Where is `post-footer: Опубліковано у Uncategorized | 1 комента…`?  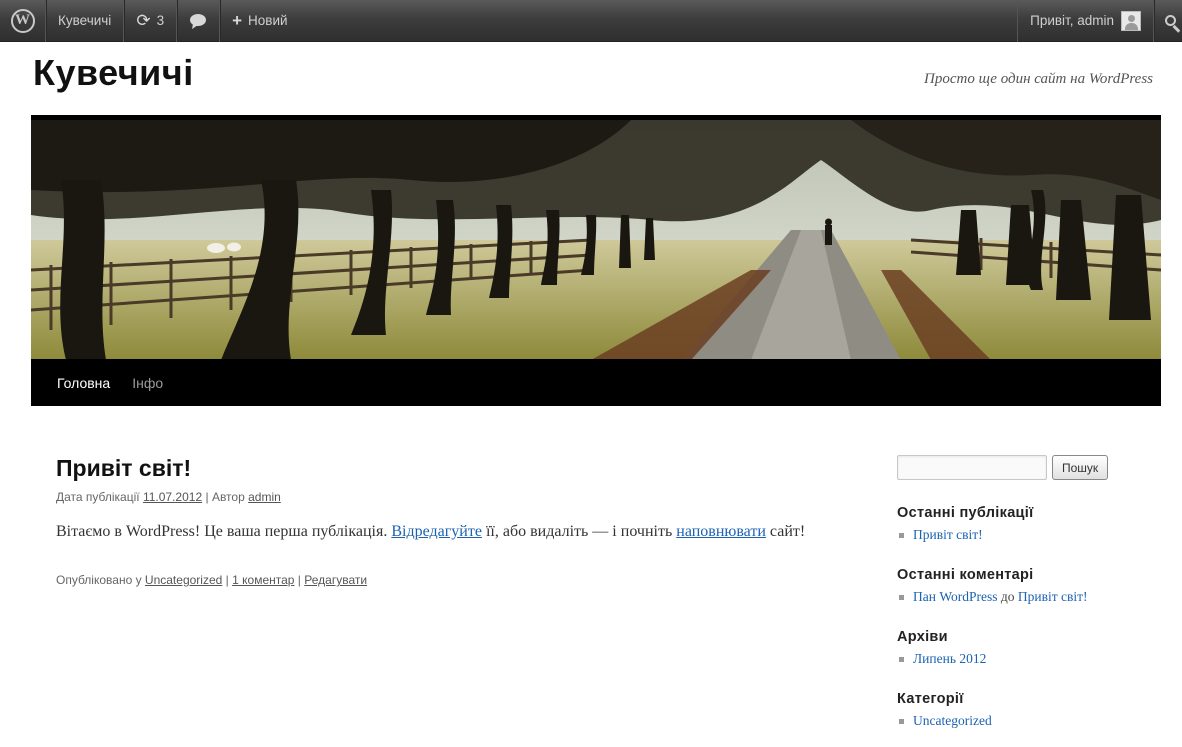 post-footer: Опубліковано у Uncategorized | 1 комента… is located at coordinates (436, 580).